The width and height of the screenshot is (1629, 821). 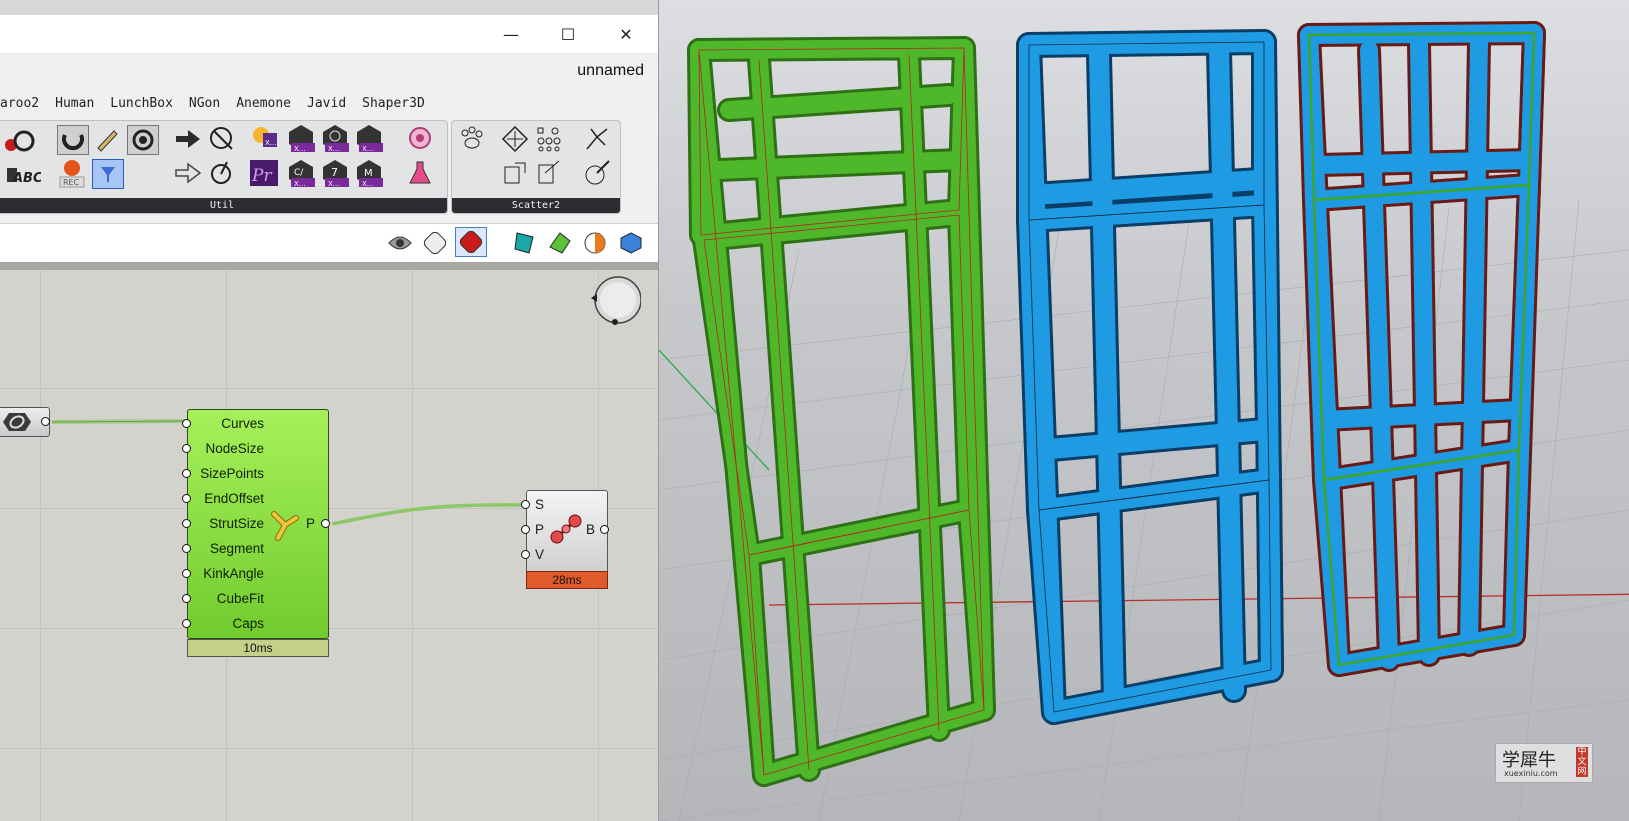 What do you see at coordinates (107, 139) in the screenshot?
I see `pencil-icon` at bounding box center [107, 139].